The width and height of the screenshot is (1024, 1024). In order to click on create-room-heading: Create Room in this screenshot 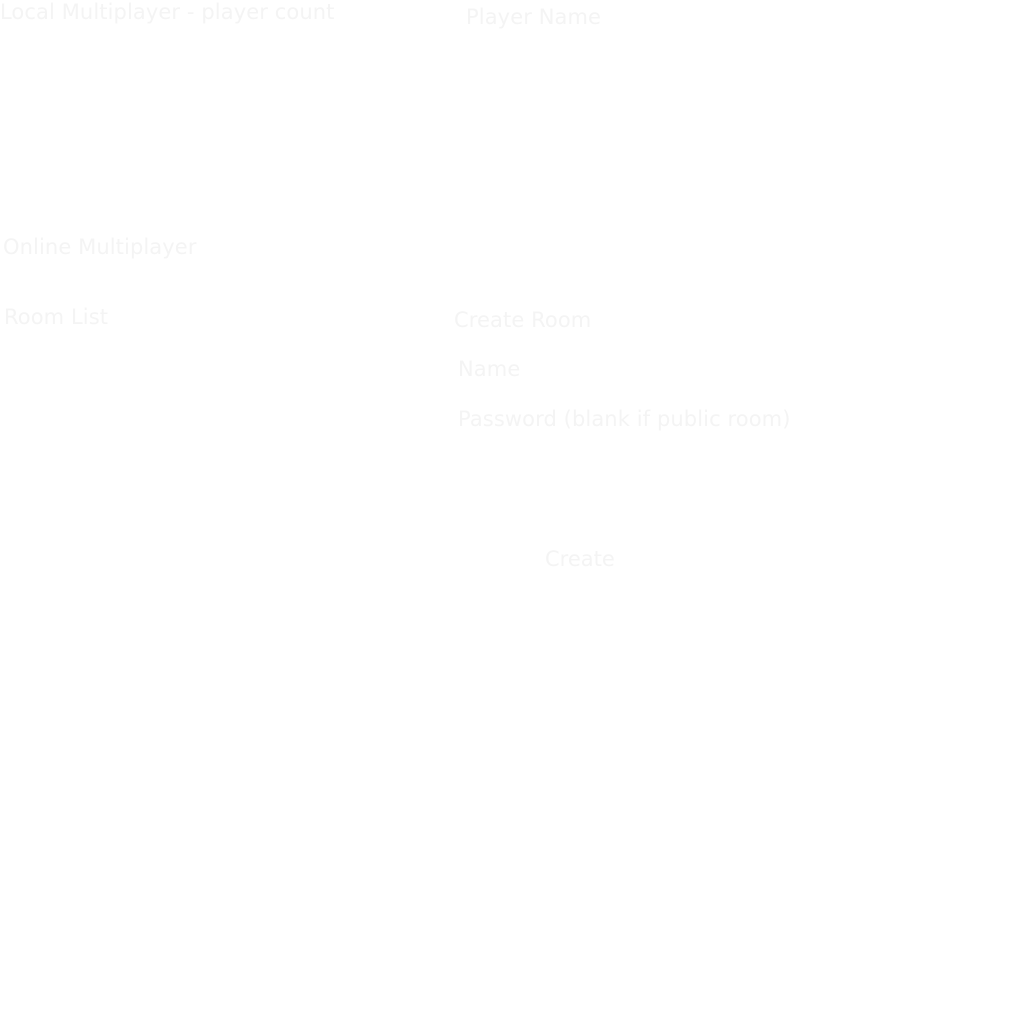, I will do `click(523, 320)`.